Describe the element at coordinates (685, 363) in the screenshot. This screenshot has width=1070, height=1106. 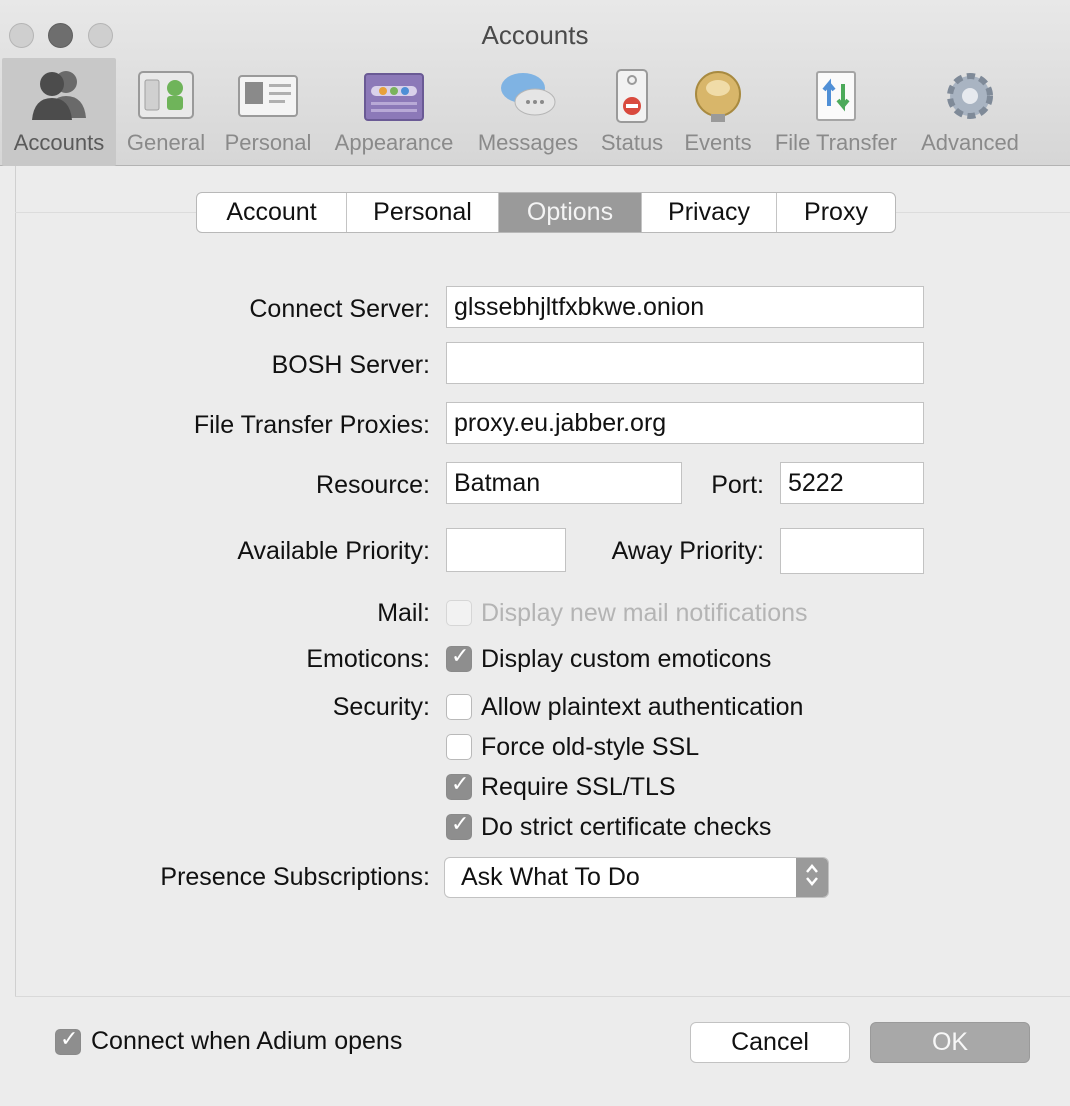
I see `bosh-server-field` at that location.